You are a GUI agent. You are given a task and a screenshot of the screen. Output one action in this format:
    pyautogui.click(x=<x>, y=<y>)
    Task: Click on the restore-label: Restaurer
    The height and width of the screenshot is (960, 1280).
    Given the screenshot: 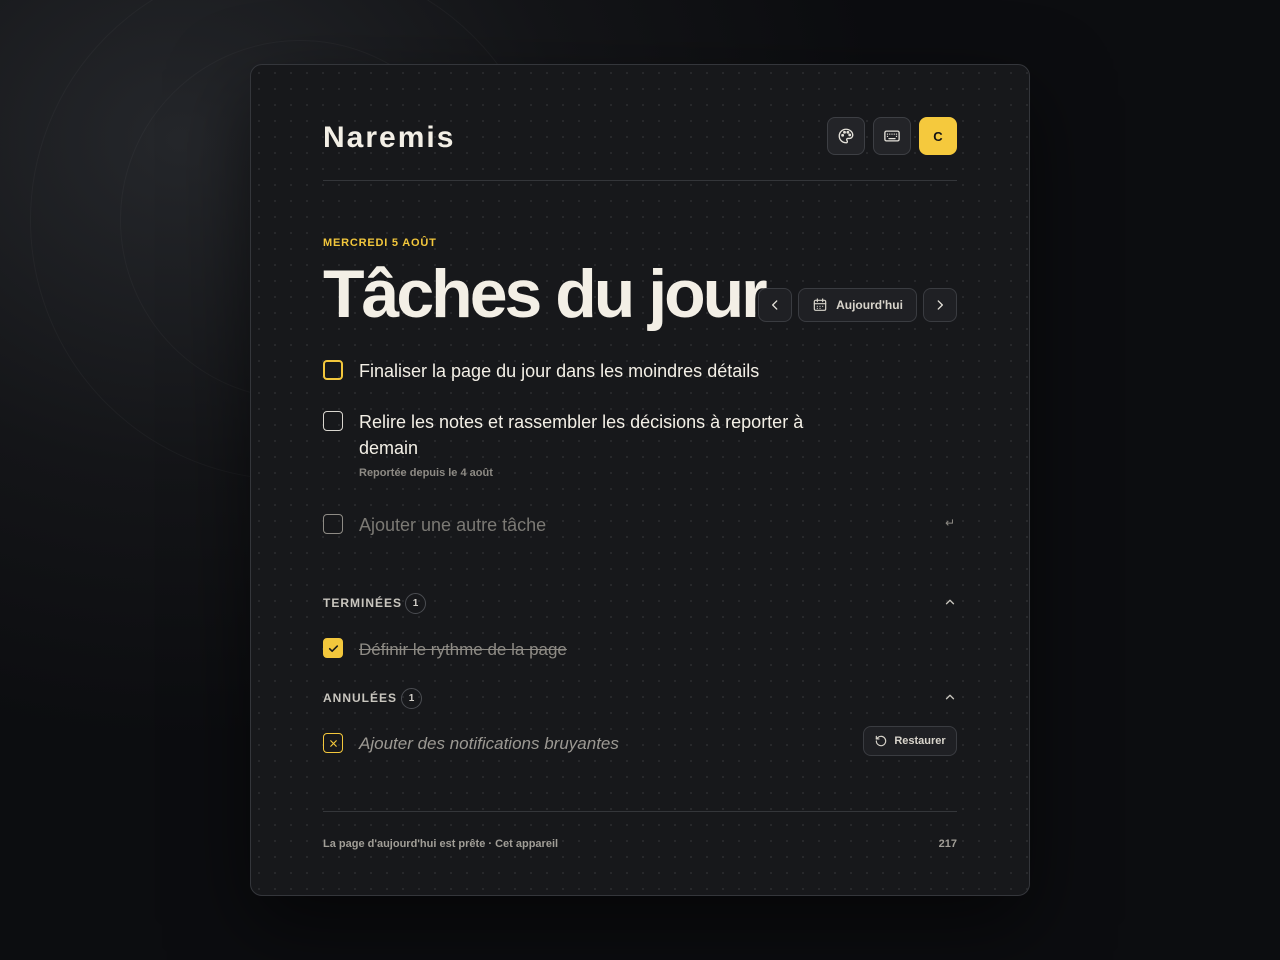 What is the action you would take?
    pyautogui.click(x=920, y=741)
    